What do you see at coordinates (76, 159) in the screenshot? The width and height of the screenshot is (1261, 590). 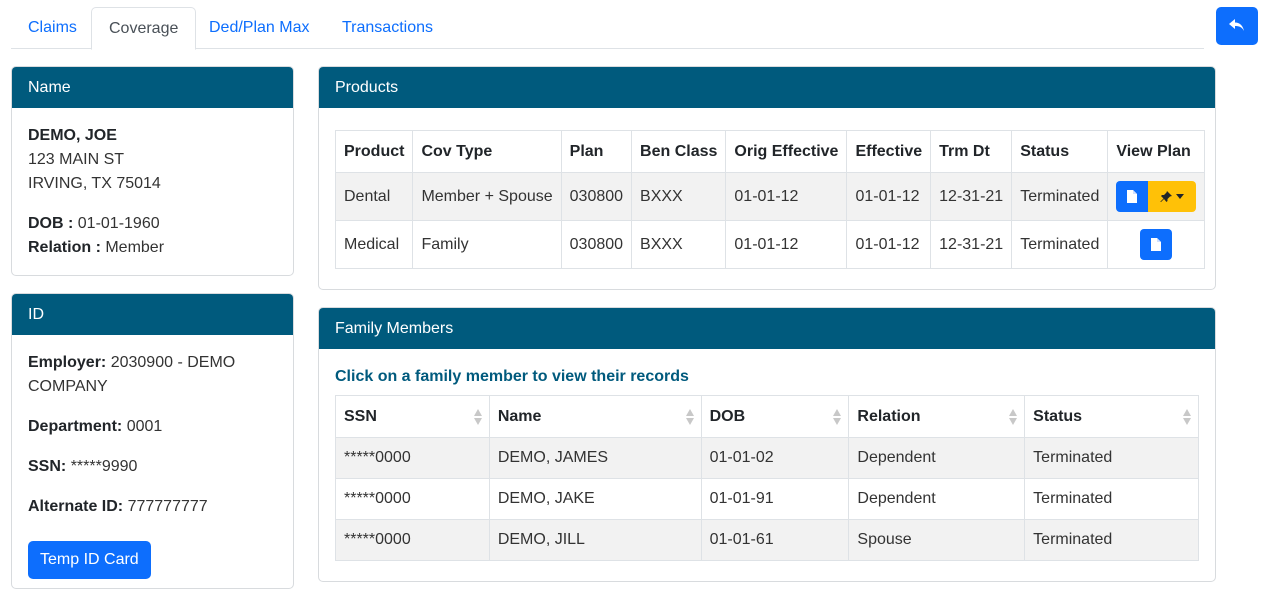 I see `address-line-1: 123 MAIN ST` at bounding box center [76, 159].